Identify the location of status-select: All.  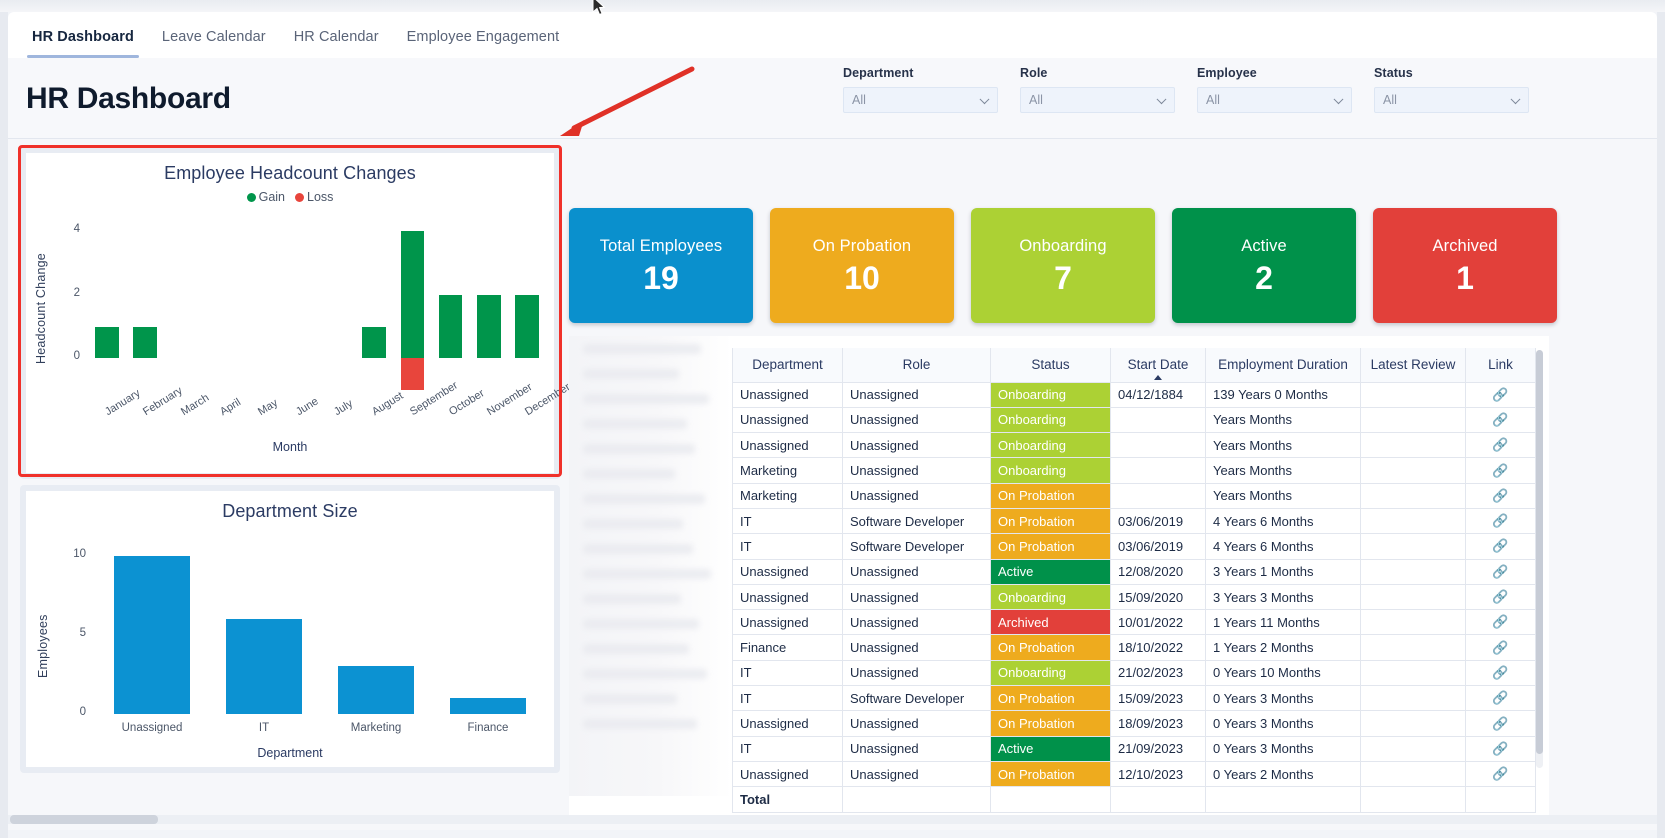
(1451, 100).